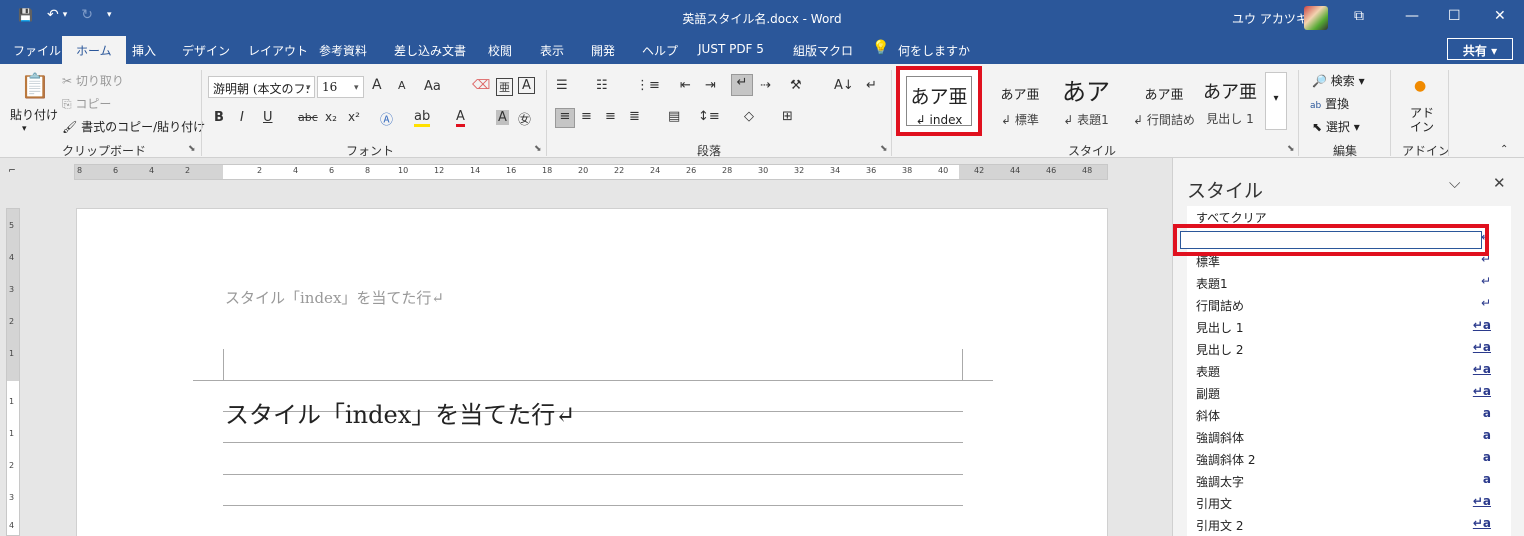  Describe the element at coordinates (1343, 481) in the screenshot. I see `style-item-strong: 強調太字 a` at that location.